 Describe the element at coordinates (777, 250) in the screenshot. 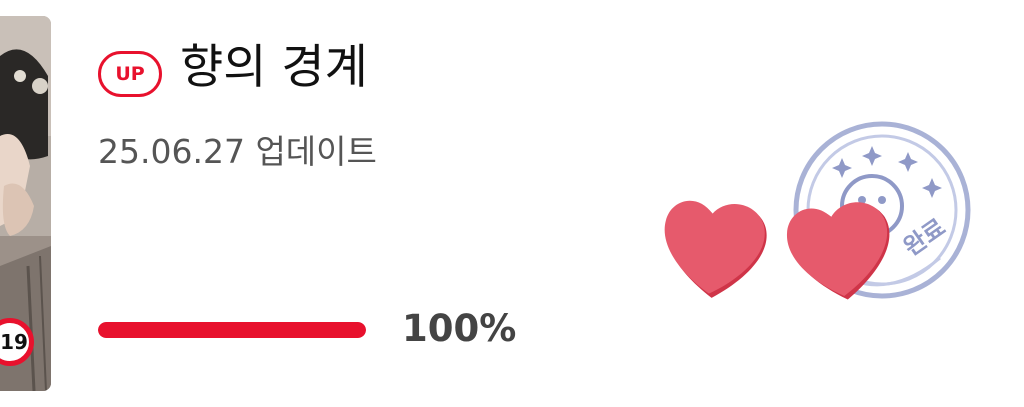

I see `hearts-icon` at that location.